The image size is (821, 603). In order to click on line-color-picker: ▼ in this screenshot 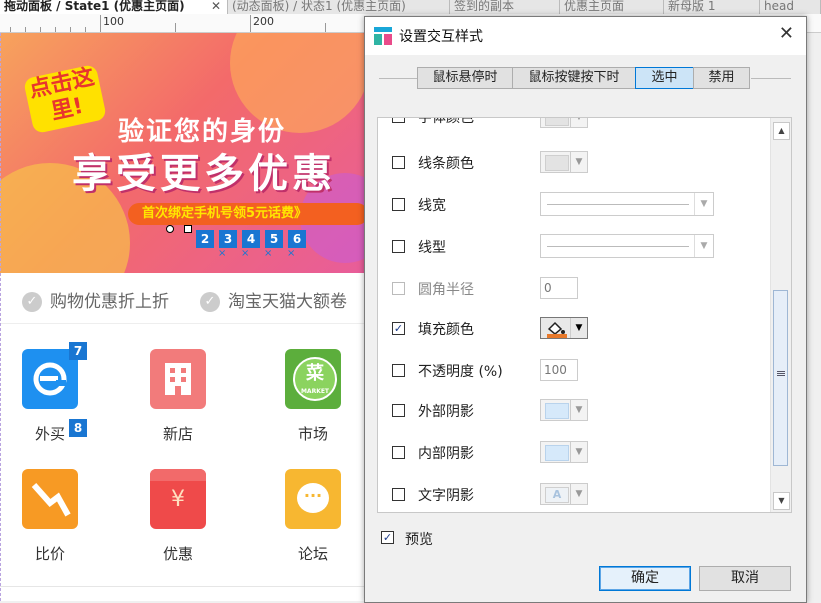, I will do `click(564, 162)`.